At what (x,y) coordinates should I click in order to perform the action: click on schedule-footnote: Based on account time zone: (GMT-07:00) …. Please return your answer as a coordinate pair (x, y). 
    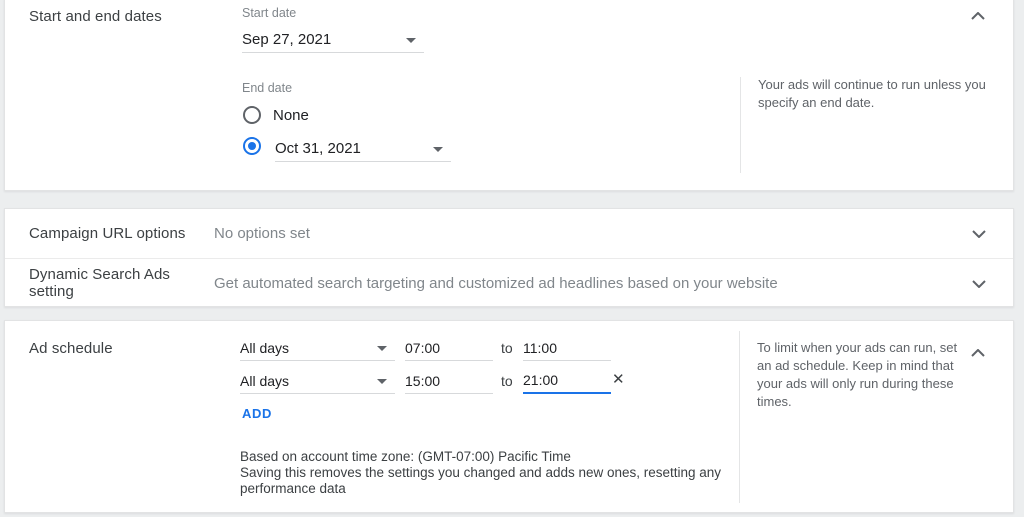
    Looking at the image, I should click on (492, 473).